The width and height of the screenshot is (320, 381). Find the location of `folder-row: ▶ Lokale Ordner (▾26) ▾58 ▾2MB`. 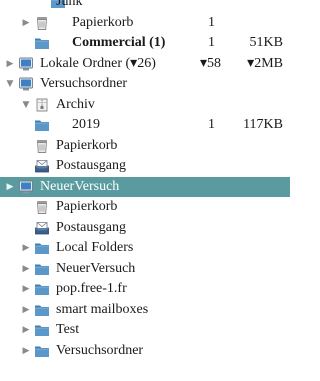

folder-row: ▶ Lokale Ordner (▾26) ▾58 ▾2MB is located at coordinates (145, 64).